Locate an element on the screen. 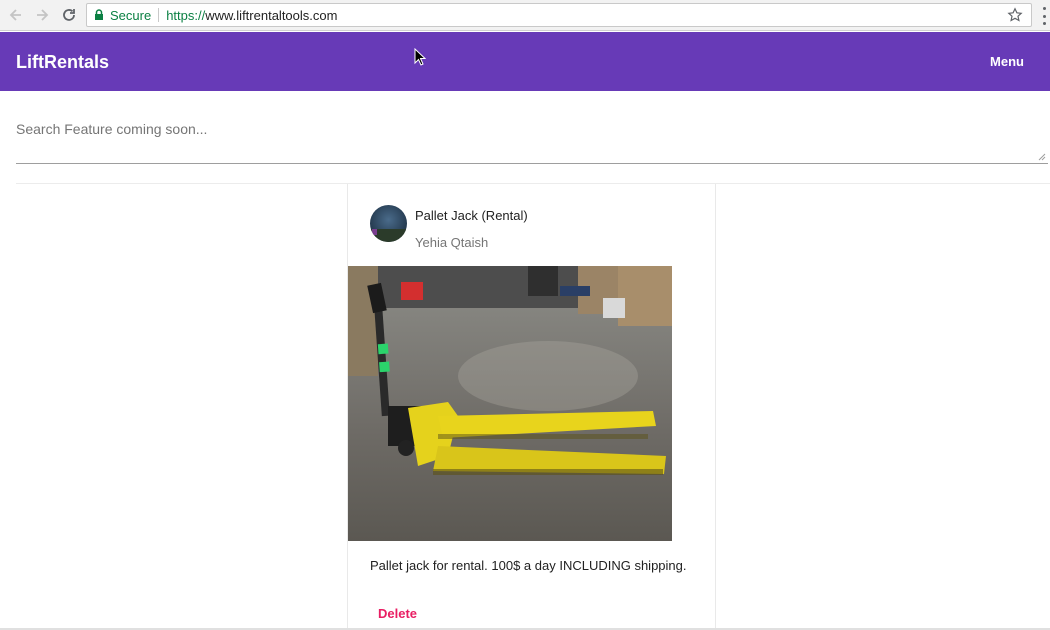  mouse-cursor-icon is located at coordinates (420, 57).